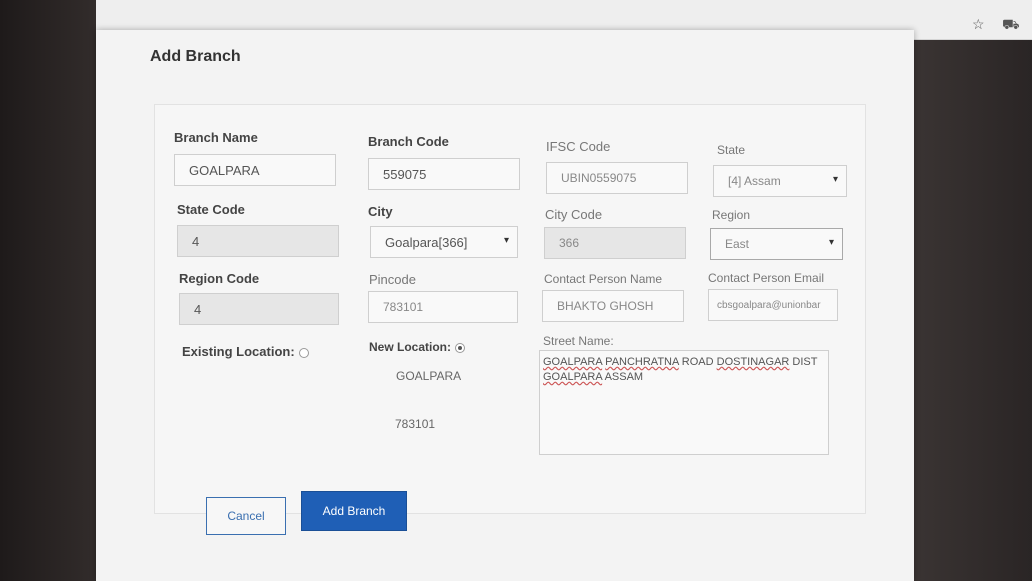 The width and height of the screenshot is (1032, 581). I want to click on street-name-line1: GOALPARA PANCHRATNA ROAD DOSTINAGAR DIST, so click(684, 362).